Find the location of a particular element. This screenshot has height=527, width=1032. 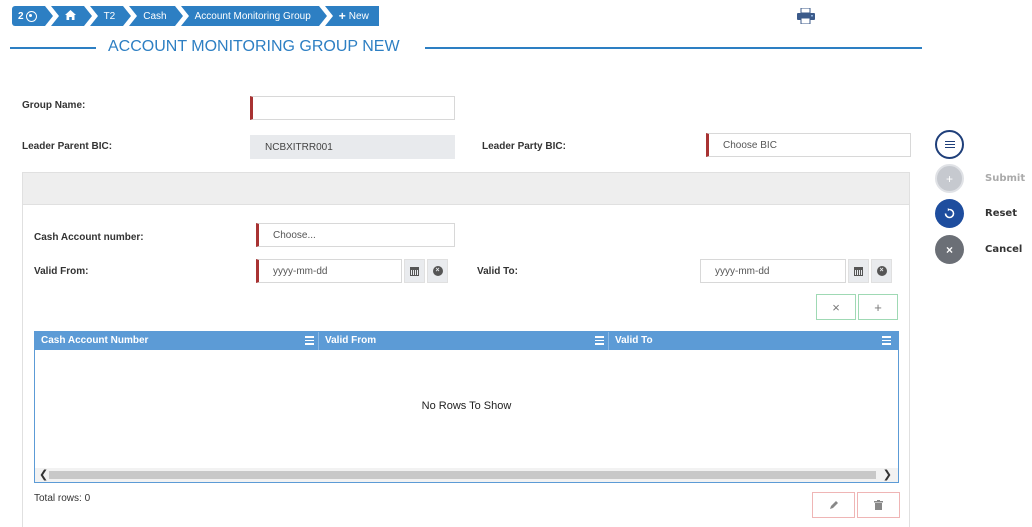

pencil-icon is located at coordinates (833, 505).